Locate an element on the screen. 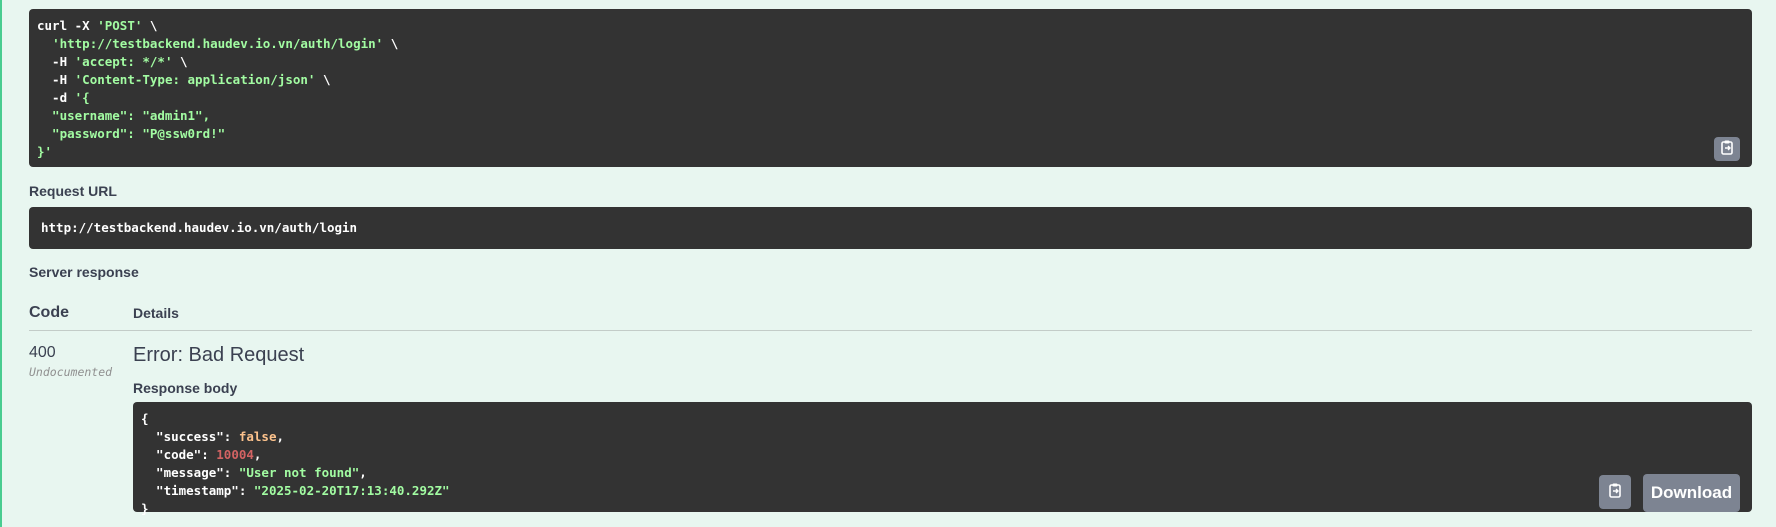  download-button: Download is located at coordinates (1691, 493).